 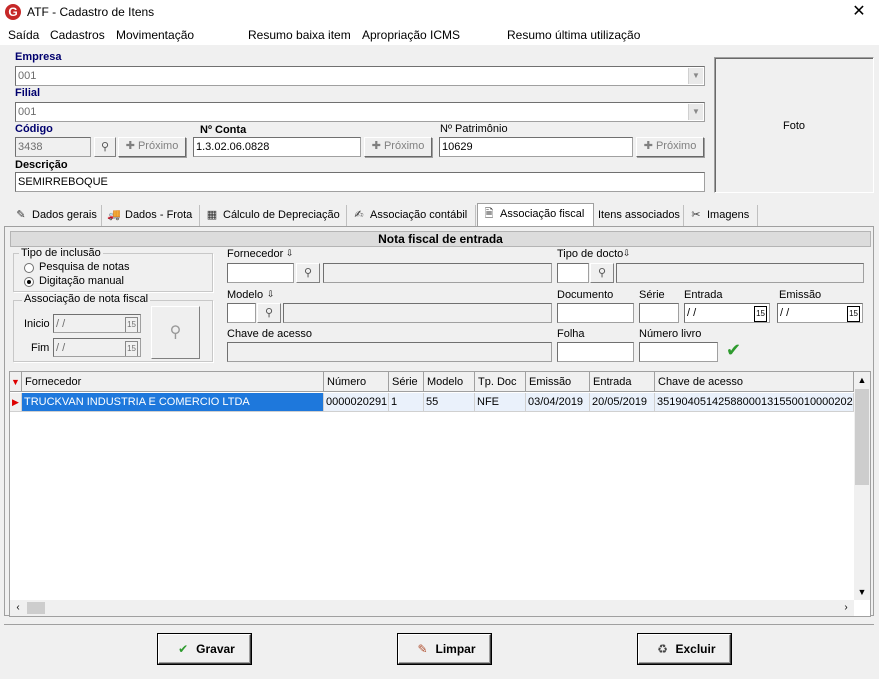 What do you see at coordinates (356, 382) in the screenshot?
I see `col-numero: Número` at bounding box center [356, 382].